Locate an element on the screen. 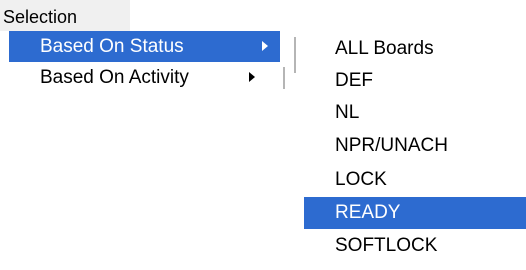 The image size is (526, 270). menu-selection: Selection is located at coordinates (40, 17).